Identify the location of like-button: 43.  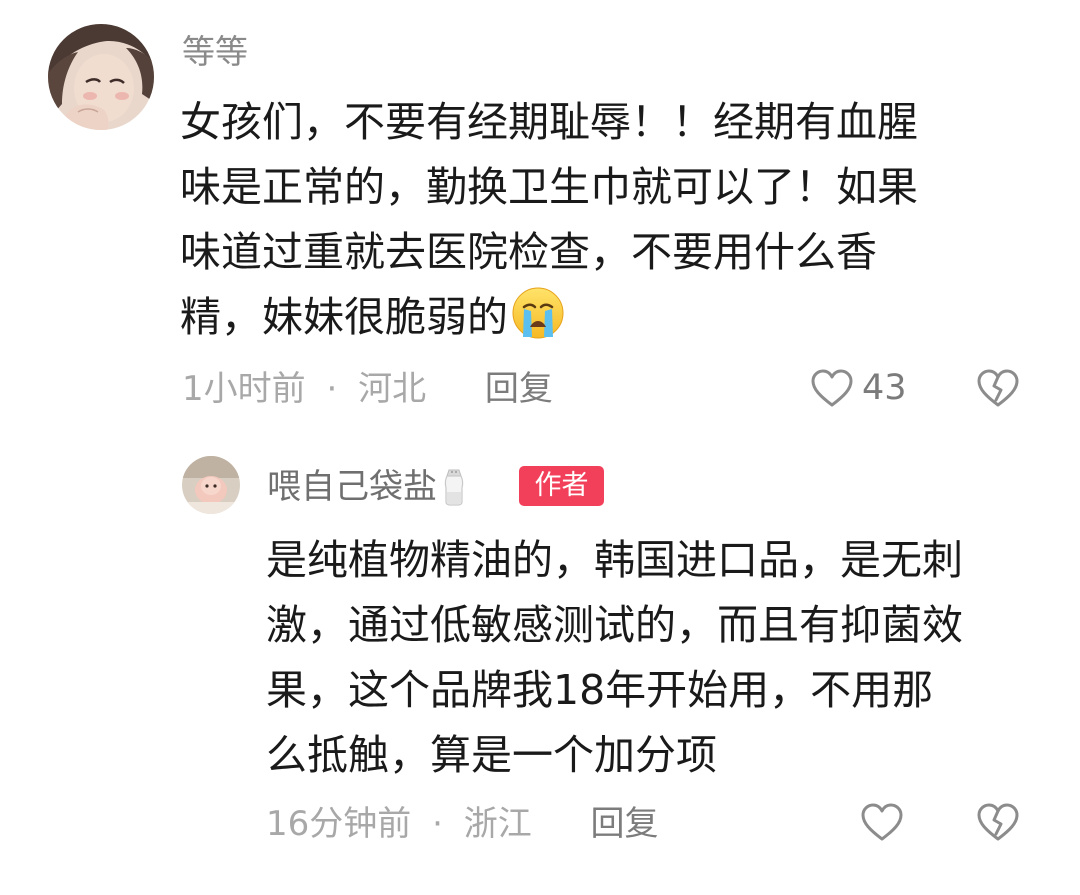
(858, 388).